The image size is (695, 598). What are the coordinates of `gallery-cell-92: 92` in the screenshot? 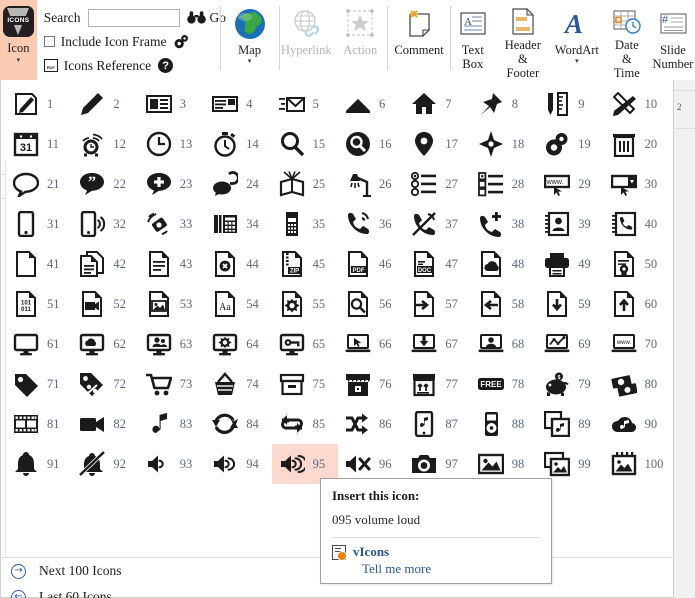 It's located at (105, 464).